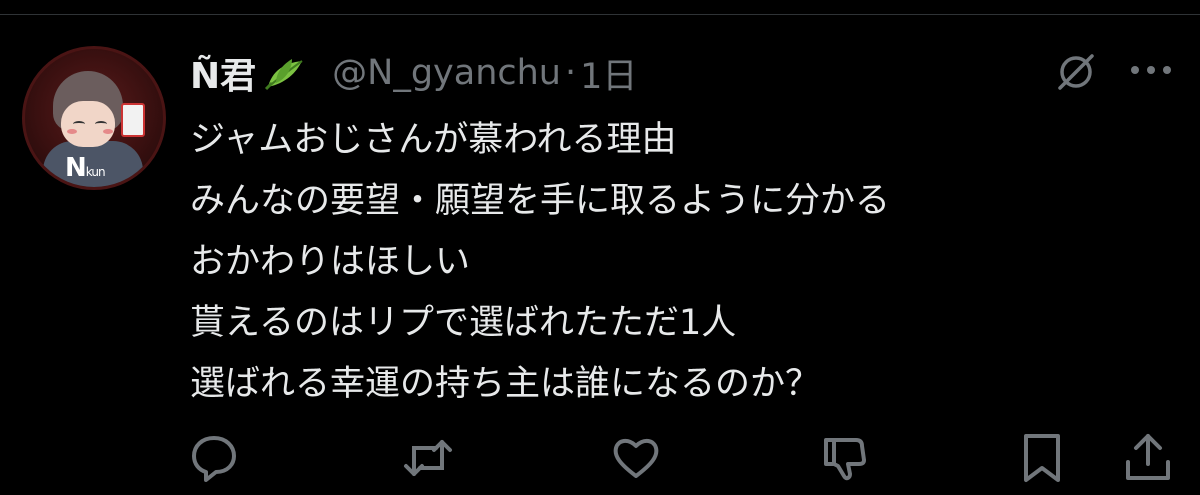 Image resolution: width=1200 pixels, height=495 pixels. What do you see at coordinates (540, 201) in the screenshot?
I see `tweet-line: みんなの要望・願望を手に取るように分かる` at bounding box center [540, 201].